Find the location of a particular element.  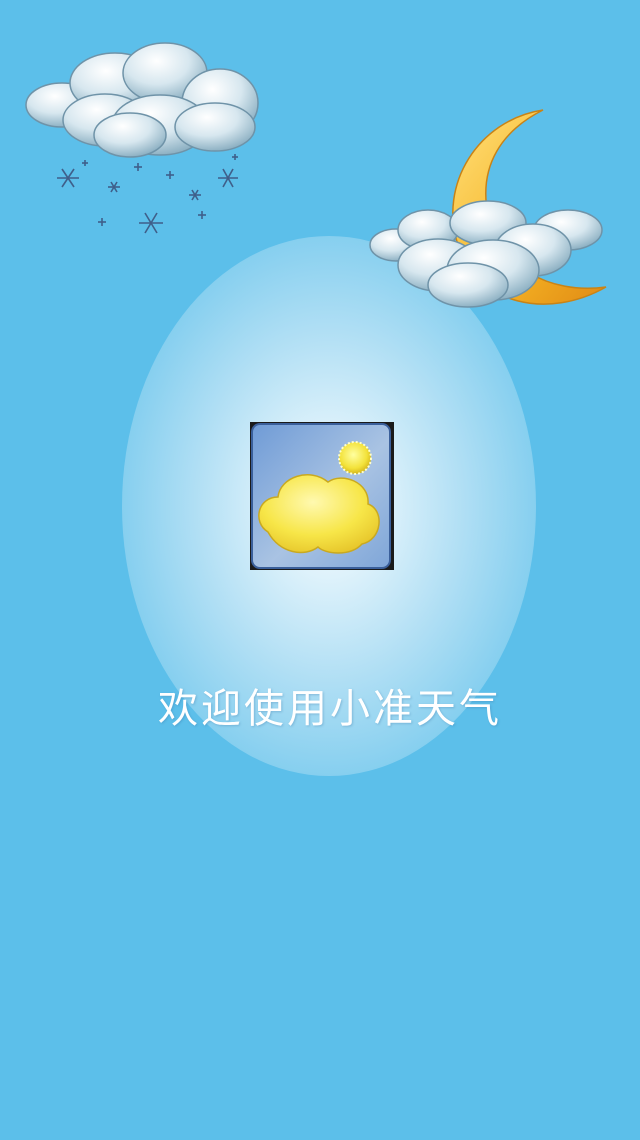

welcome-text: 欢迎使用小准天气 is located at coordinates (330, 709).